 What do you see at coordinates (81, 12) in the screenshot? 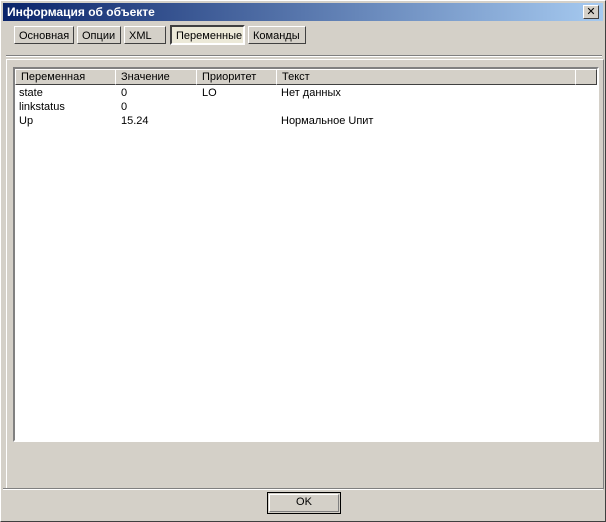
I see `window-title: Информация об объекте` at bounding box center [81, 12].